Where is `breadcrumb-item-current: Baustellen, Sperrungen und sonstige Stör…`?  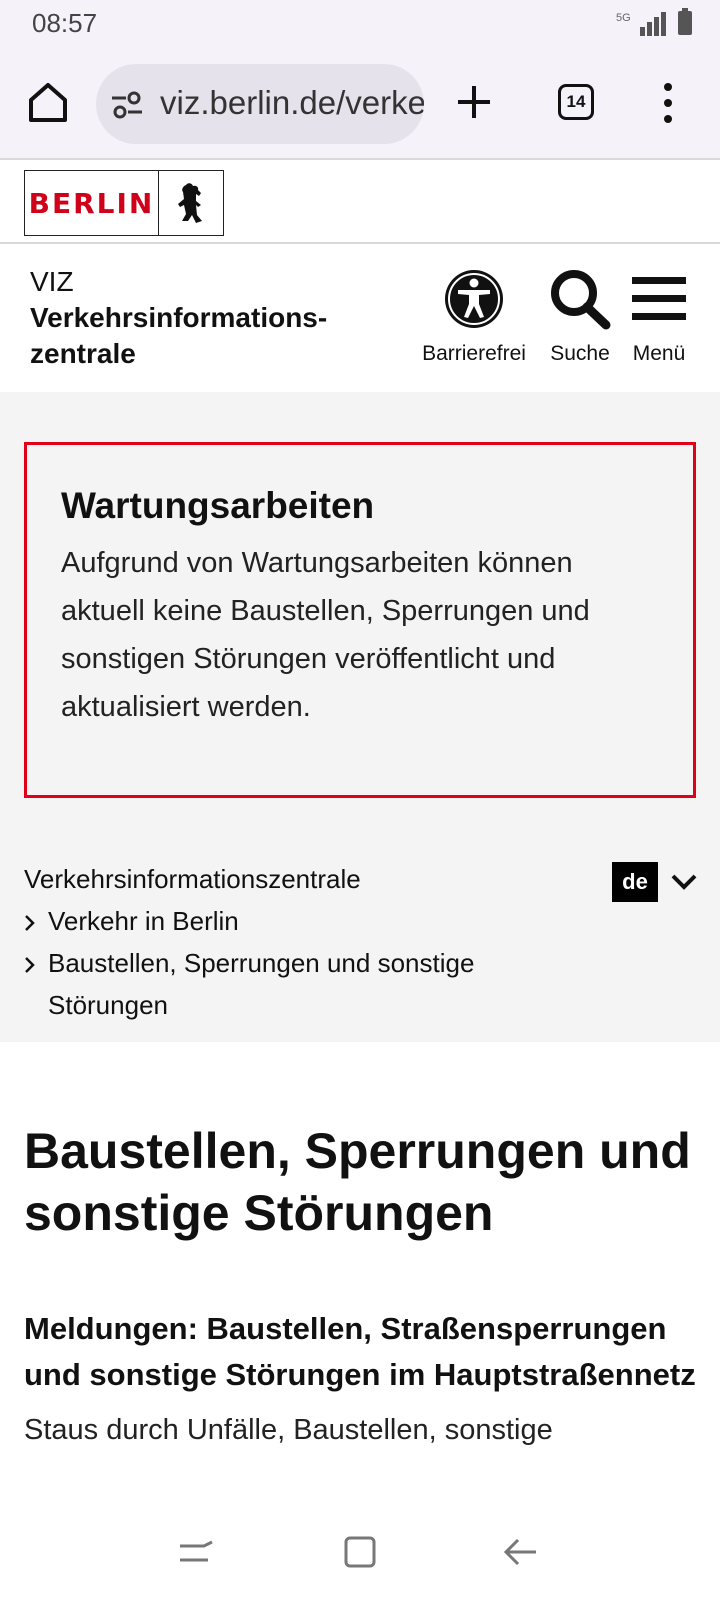
breadcrumb-item-current: Baustellen, Sperrungen und sonstige Stör… is located at coordinates (261, 984).